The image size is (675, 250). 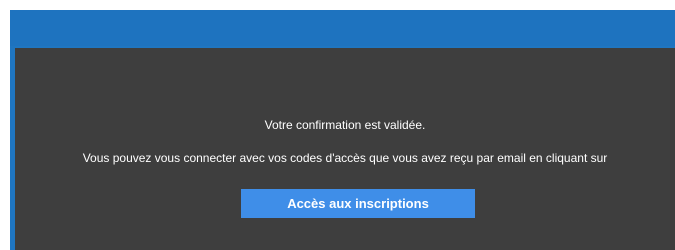 What do you see at coordinates (358, 203) in the screenshot?
I see `access-registrations-button: Accès aux inscriptions` at bounding box center [358, 203].